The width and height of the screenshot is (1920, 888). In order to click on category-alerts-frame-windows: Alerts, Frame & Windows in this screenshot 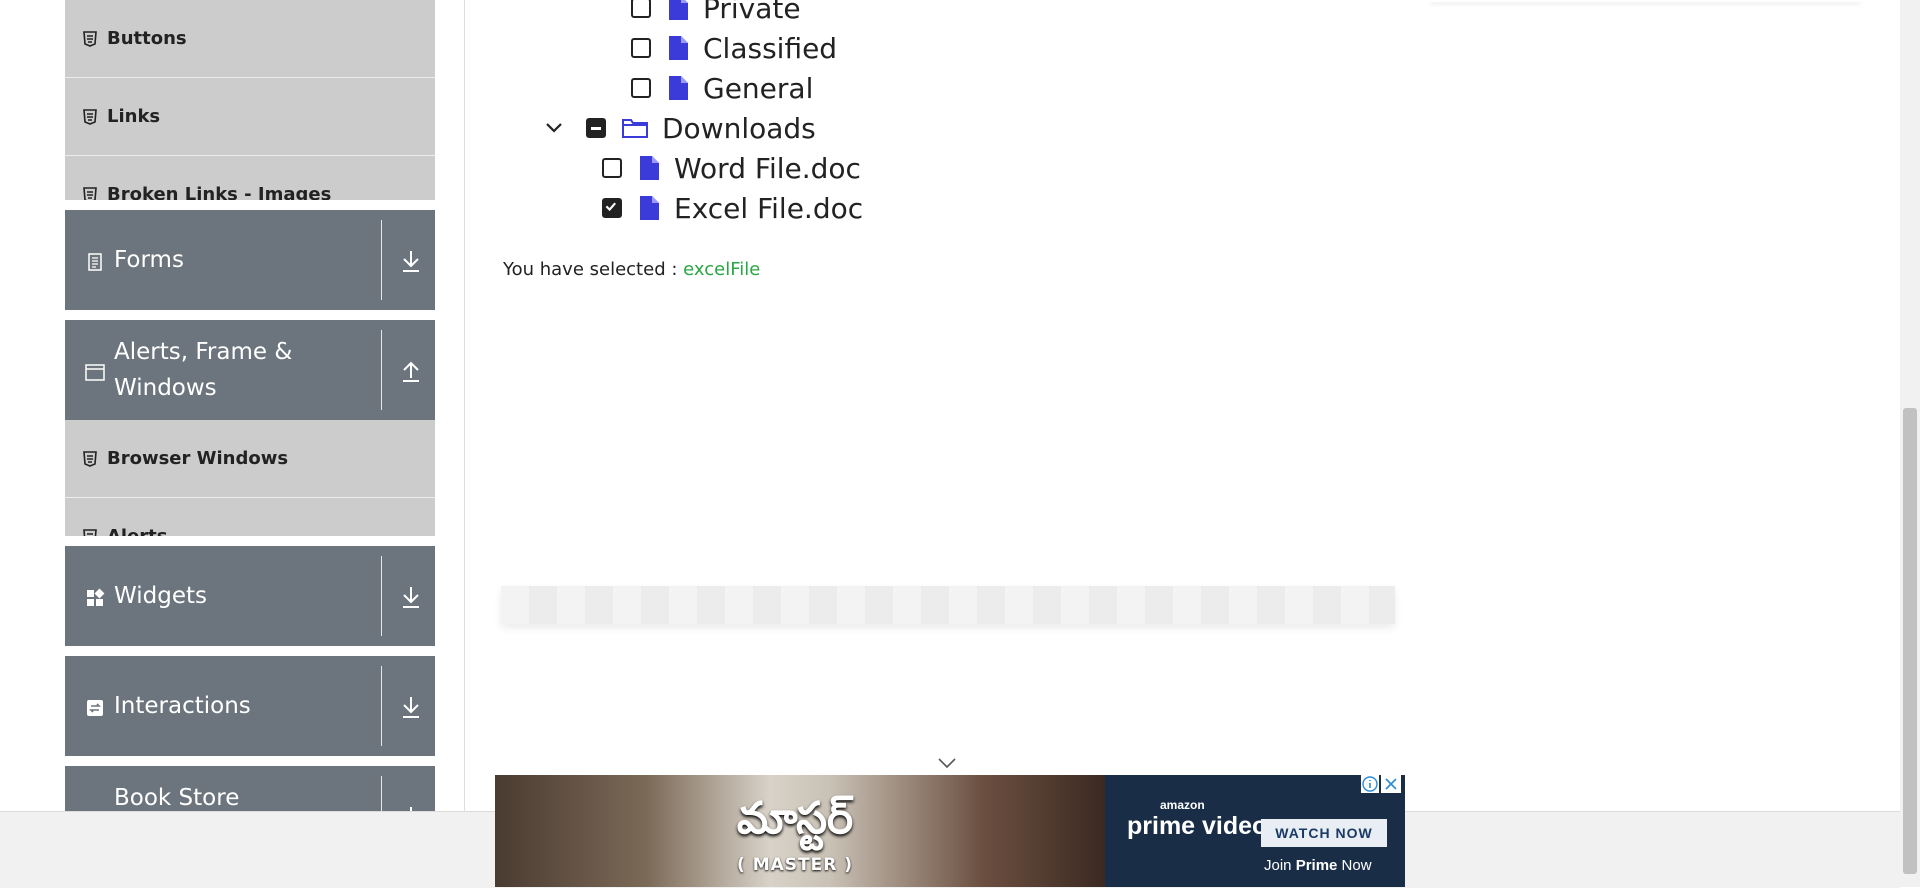, I will do `click(250, 370)`.